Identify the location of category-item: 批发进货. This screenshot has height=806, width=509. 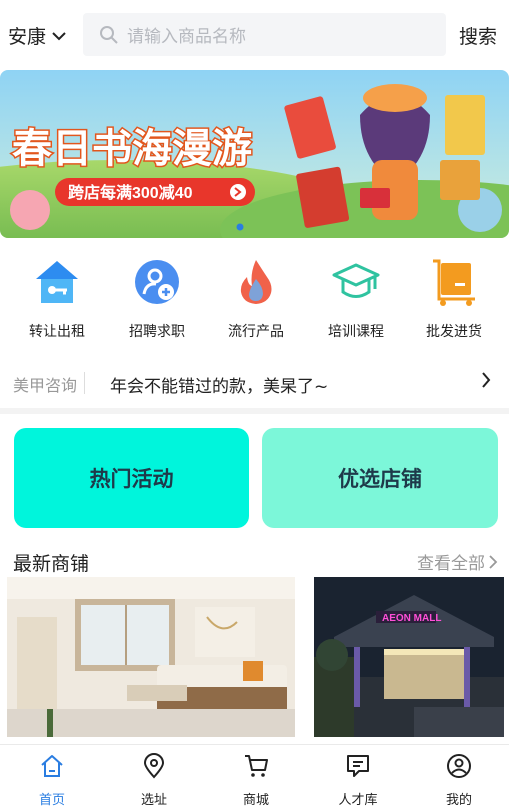
(454, 299).